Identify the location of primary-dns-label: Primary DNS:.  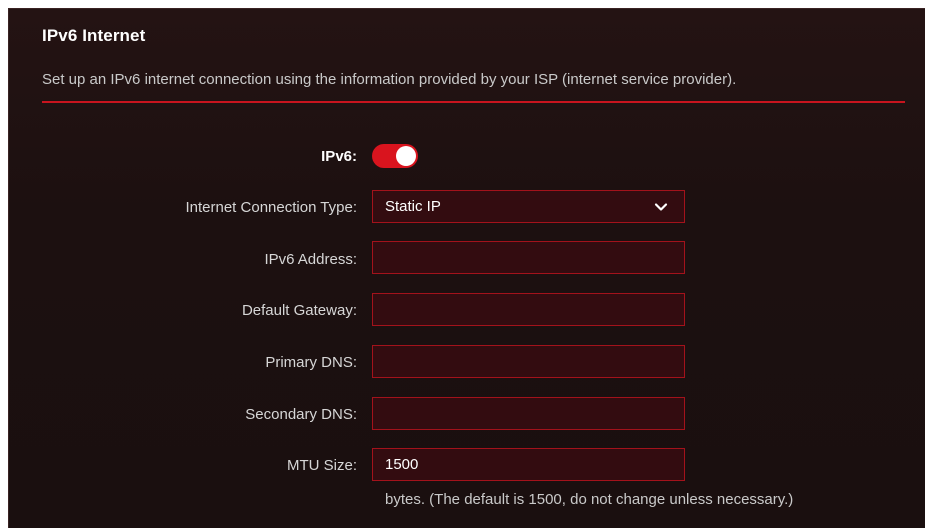
(311, 362).